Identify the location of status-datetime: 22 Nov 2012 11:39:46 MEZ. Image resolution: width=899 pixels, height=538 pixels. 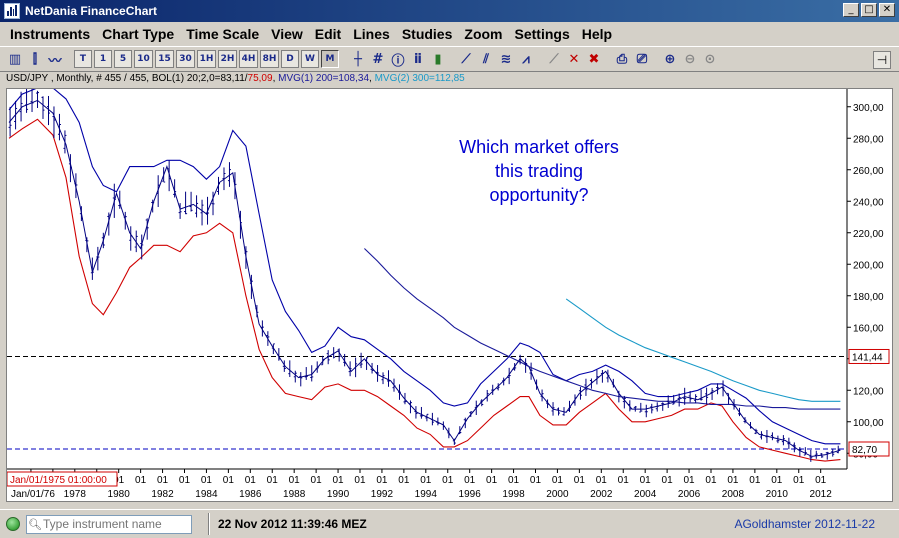
(292, 524).